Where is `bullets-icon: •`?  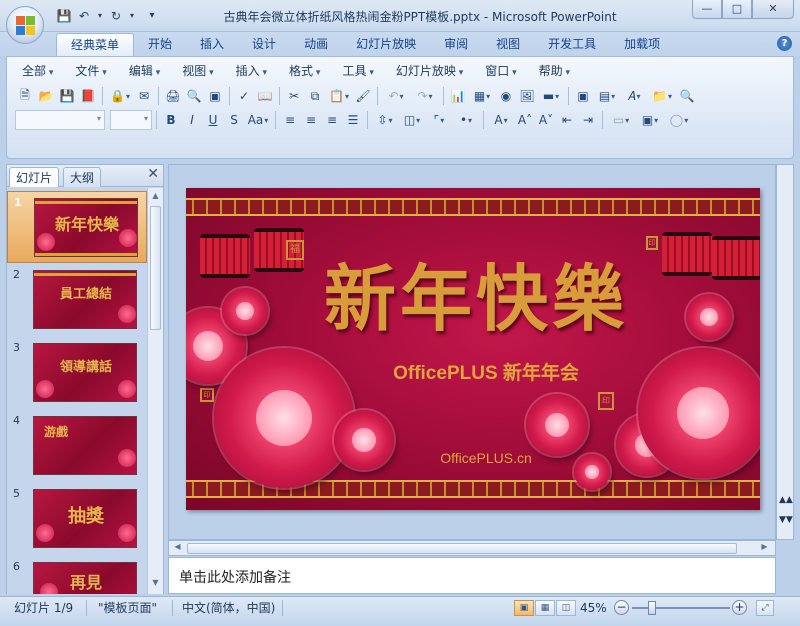
bullets-icon: • is located at coordinates (466, 120).